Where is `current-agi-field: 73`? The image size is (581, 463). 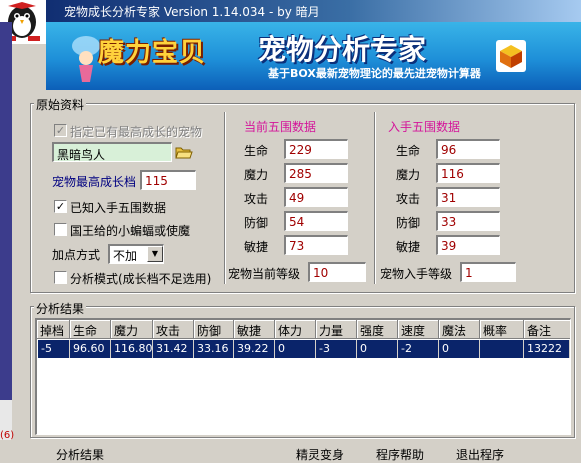 current-agi-field: 73 is located at coordinates (316, 245).